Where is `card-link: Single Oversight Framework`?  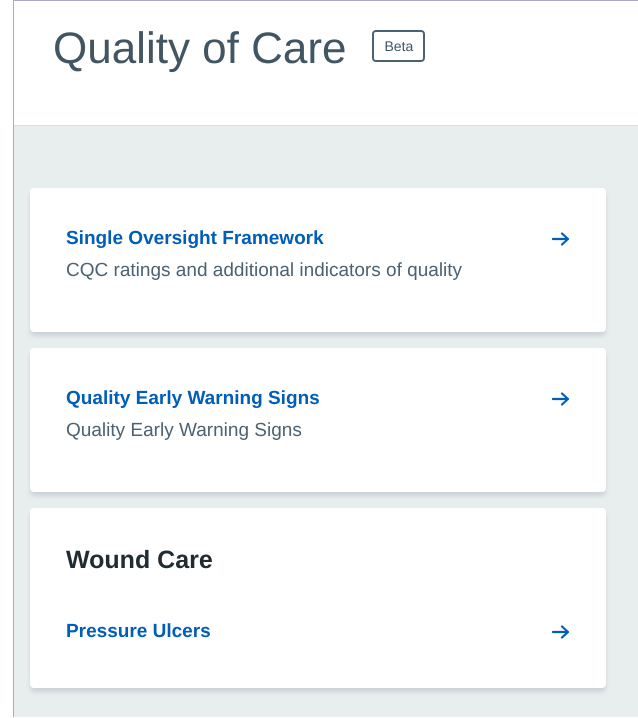 card-link: Single Oversight Framework is located at coordinates (195, 239).